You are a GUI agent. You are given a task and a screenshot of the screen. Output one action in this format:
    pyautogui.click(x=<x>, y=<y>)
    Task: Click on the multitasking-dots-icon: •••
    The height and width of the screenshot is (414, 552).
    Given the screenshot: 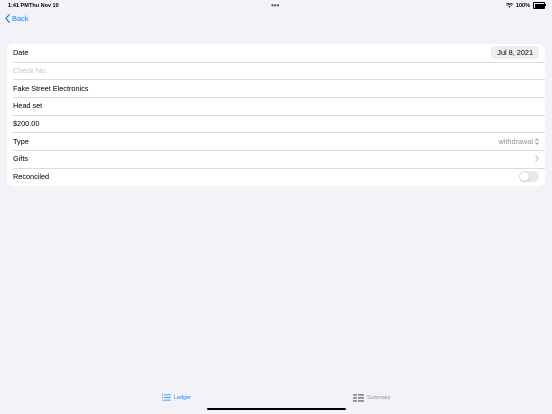 What is the action you would take?
    pyautogui.click(x=275, y=5)
    